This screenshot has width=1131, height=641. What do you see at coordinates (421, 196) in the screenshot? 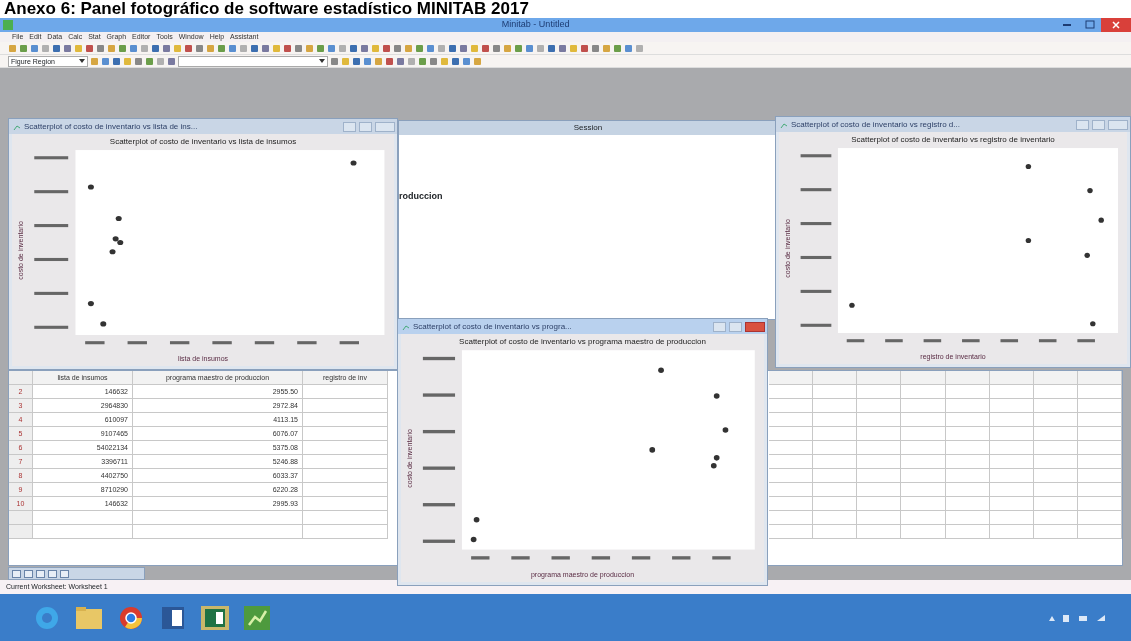
I see `session-text: roduccion` at bounding box center [421, 196].